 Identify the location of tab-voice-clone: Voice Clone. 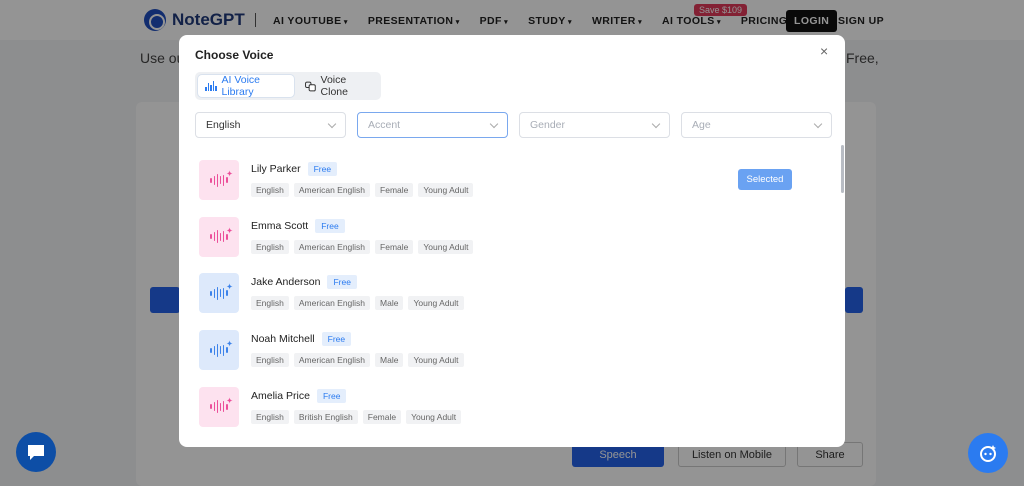
(338, 86).